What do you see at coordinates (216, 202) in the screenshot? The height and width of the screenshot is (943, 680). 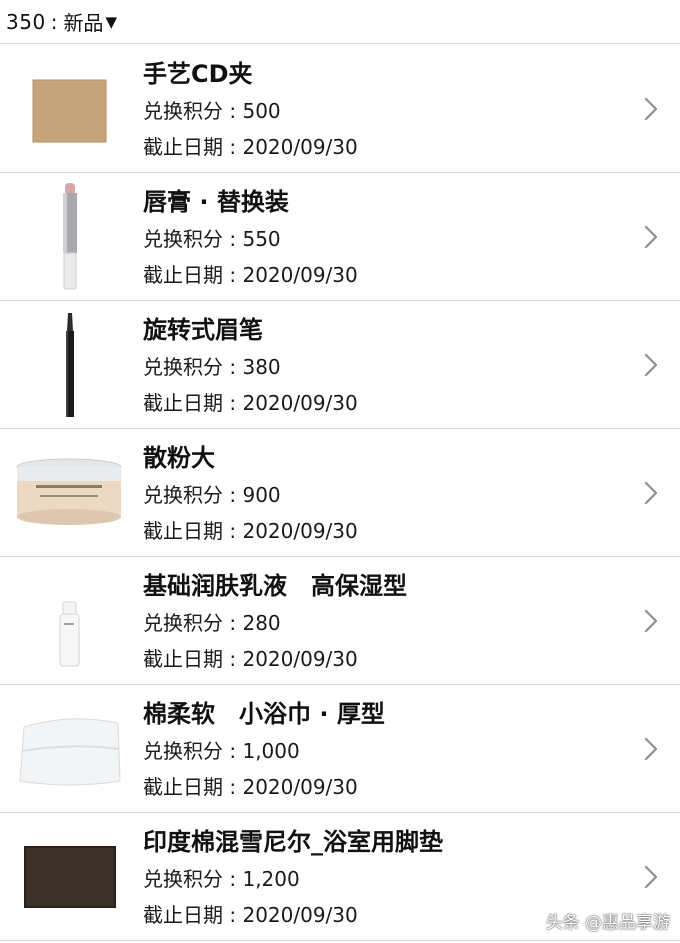 I see `item-name: 唇膏 · 替换装` at bounding box center [216, 202].